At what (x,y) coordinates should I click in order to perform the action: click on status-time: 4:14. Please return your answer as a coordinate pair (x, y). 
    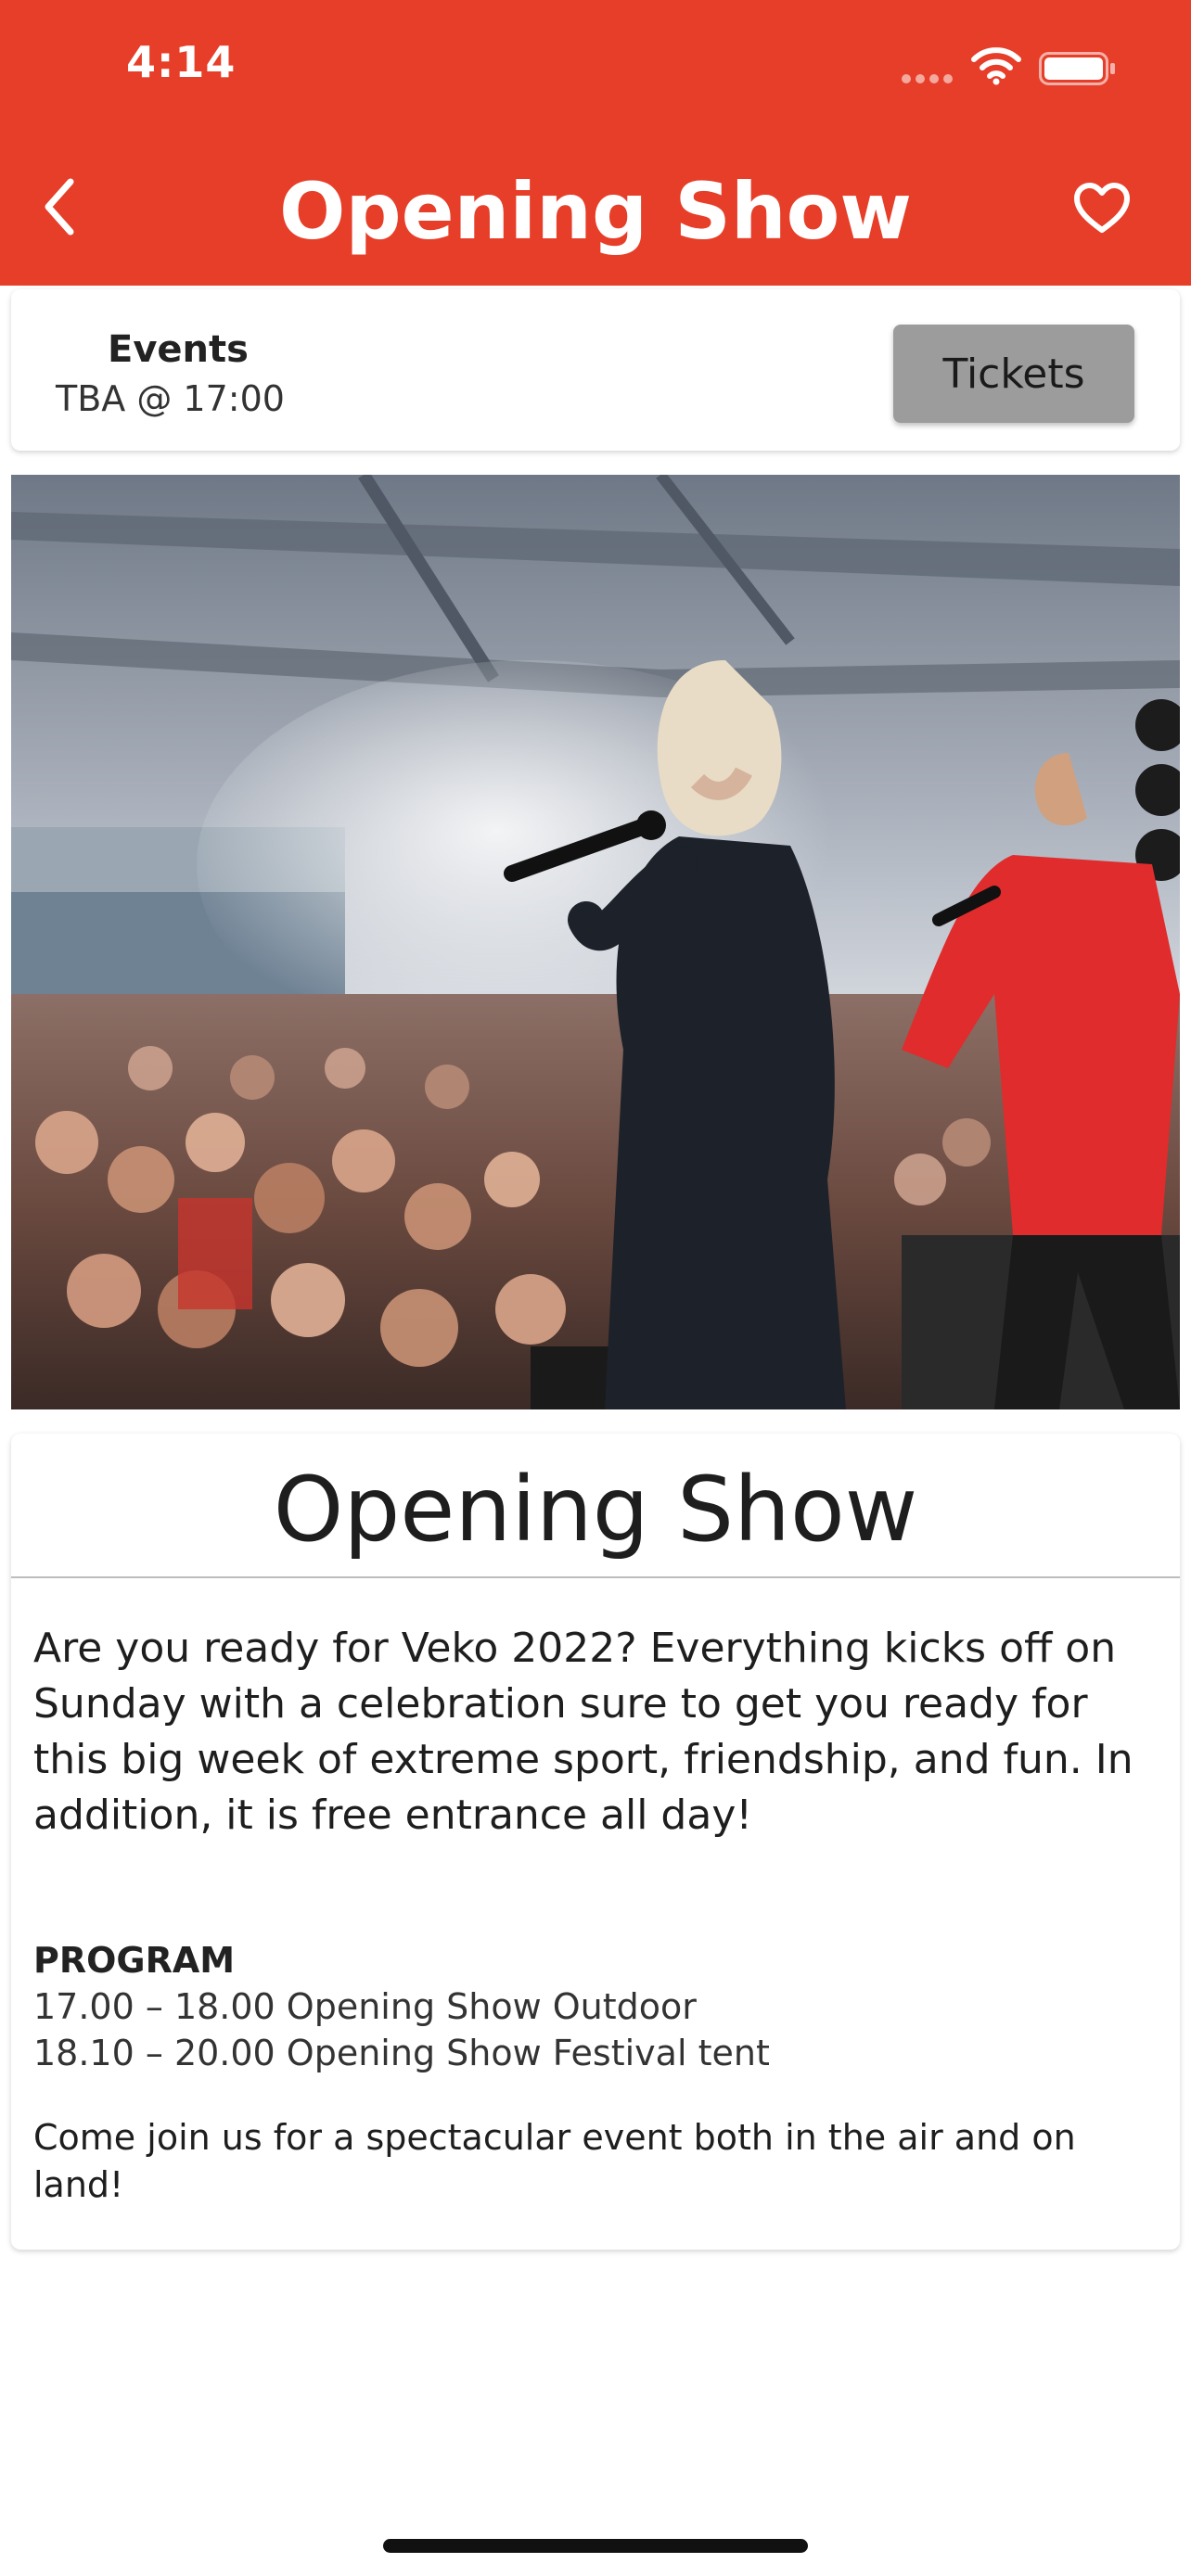
    Looking at the image, I should click on (181, 62).